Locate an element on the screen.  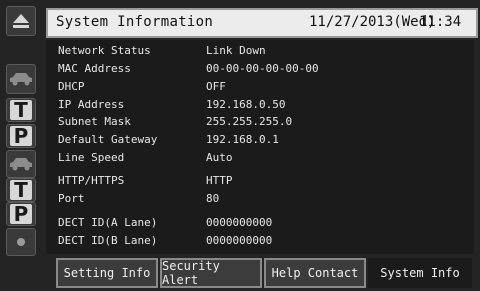
info-label: Default Gateway is located at coordinates (108, 139).